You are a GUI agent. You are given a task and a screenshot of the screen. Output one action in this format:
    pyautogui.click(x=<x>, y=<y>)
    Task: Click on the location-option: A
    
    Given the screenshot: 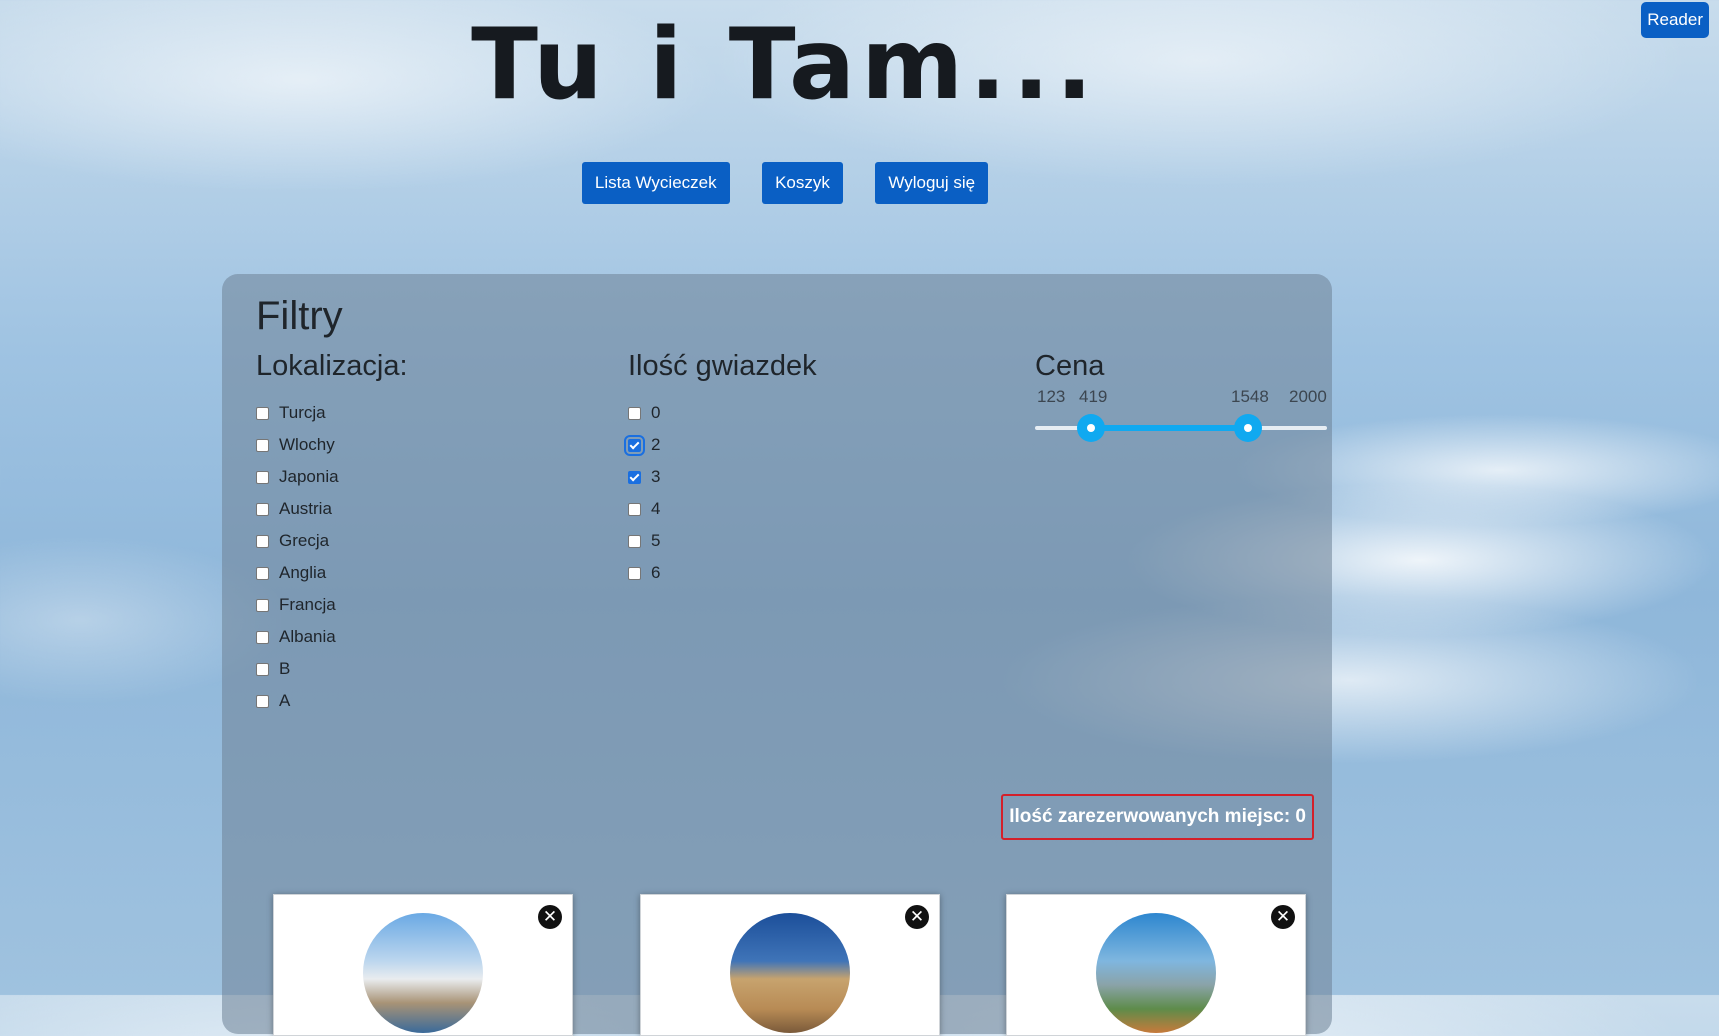 What is the action you would take?
    pyautogui.click(x=332, y=701)
    